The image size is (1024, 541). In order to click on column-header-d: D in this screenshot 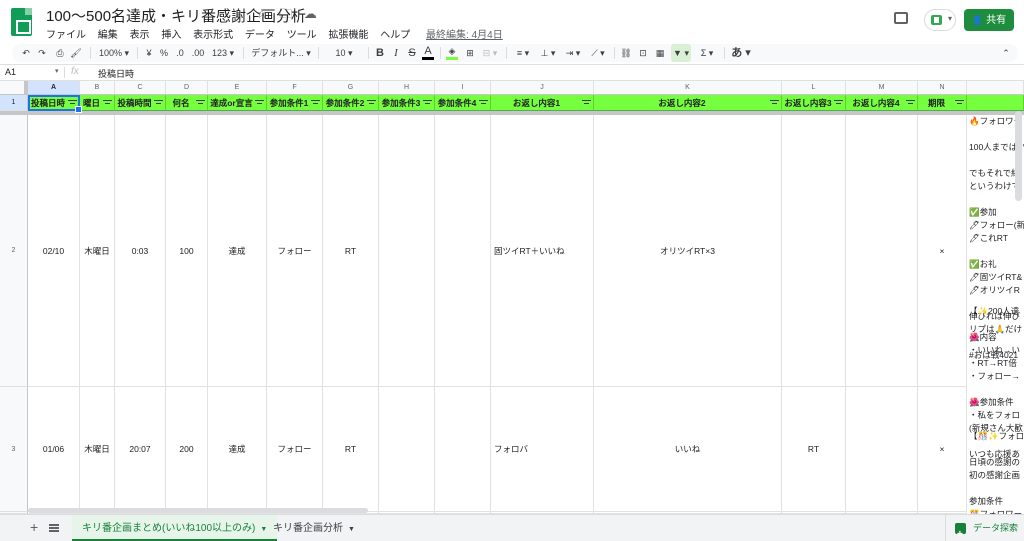, I will do `click(187, 88)`.